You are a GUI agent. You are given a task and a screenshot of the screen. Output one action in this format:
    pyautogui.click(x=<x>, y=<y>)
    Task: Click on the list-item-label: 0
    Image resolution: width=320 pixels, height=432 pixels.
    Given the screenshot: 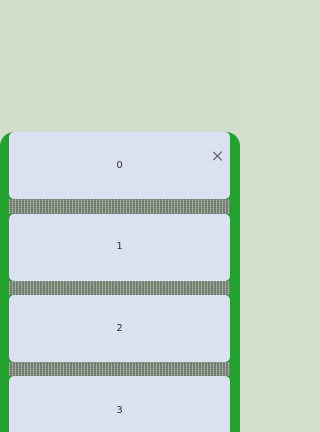 What is the action you would take?
    pyautogui.click(x=119, y=165)
    